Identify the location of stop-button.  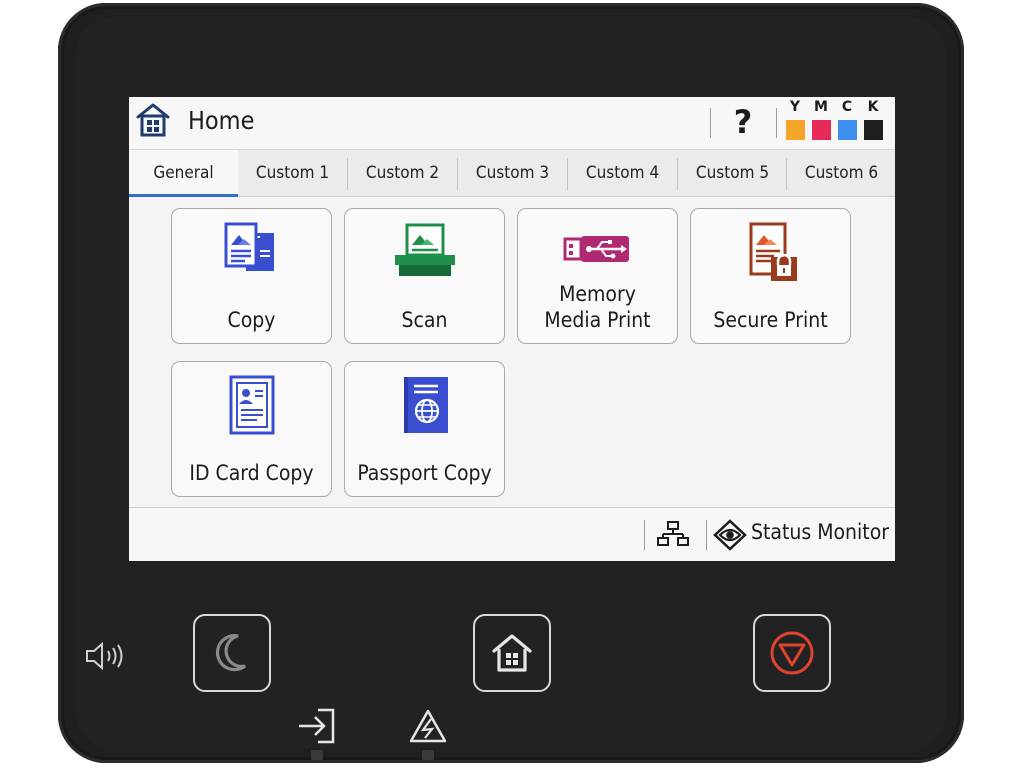
(792, 653).